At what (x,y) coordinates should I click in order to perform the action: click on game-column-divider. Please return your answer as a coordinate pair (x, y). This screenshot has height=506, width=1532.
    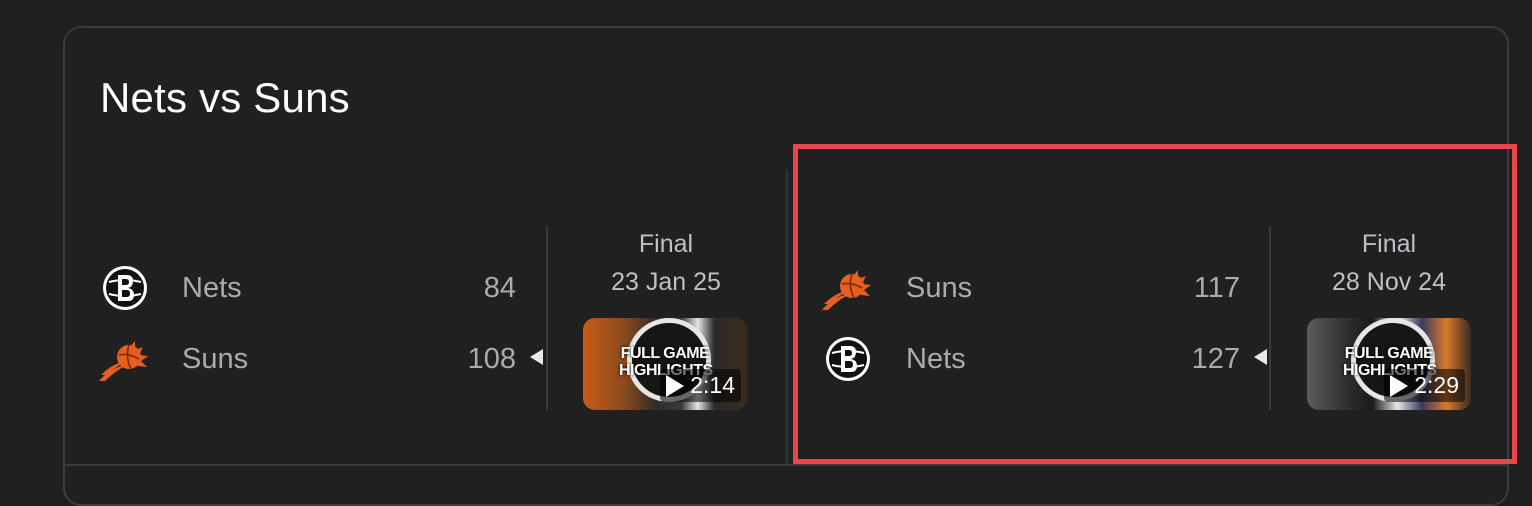
    Looking at the image, I should click on (787, 318).